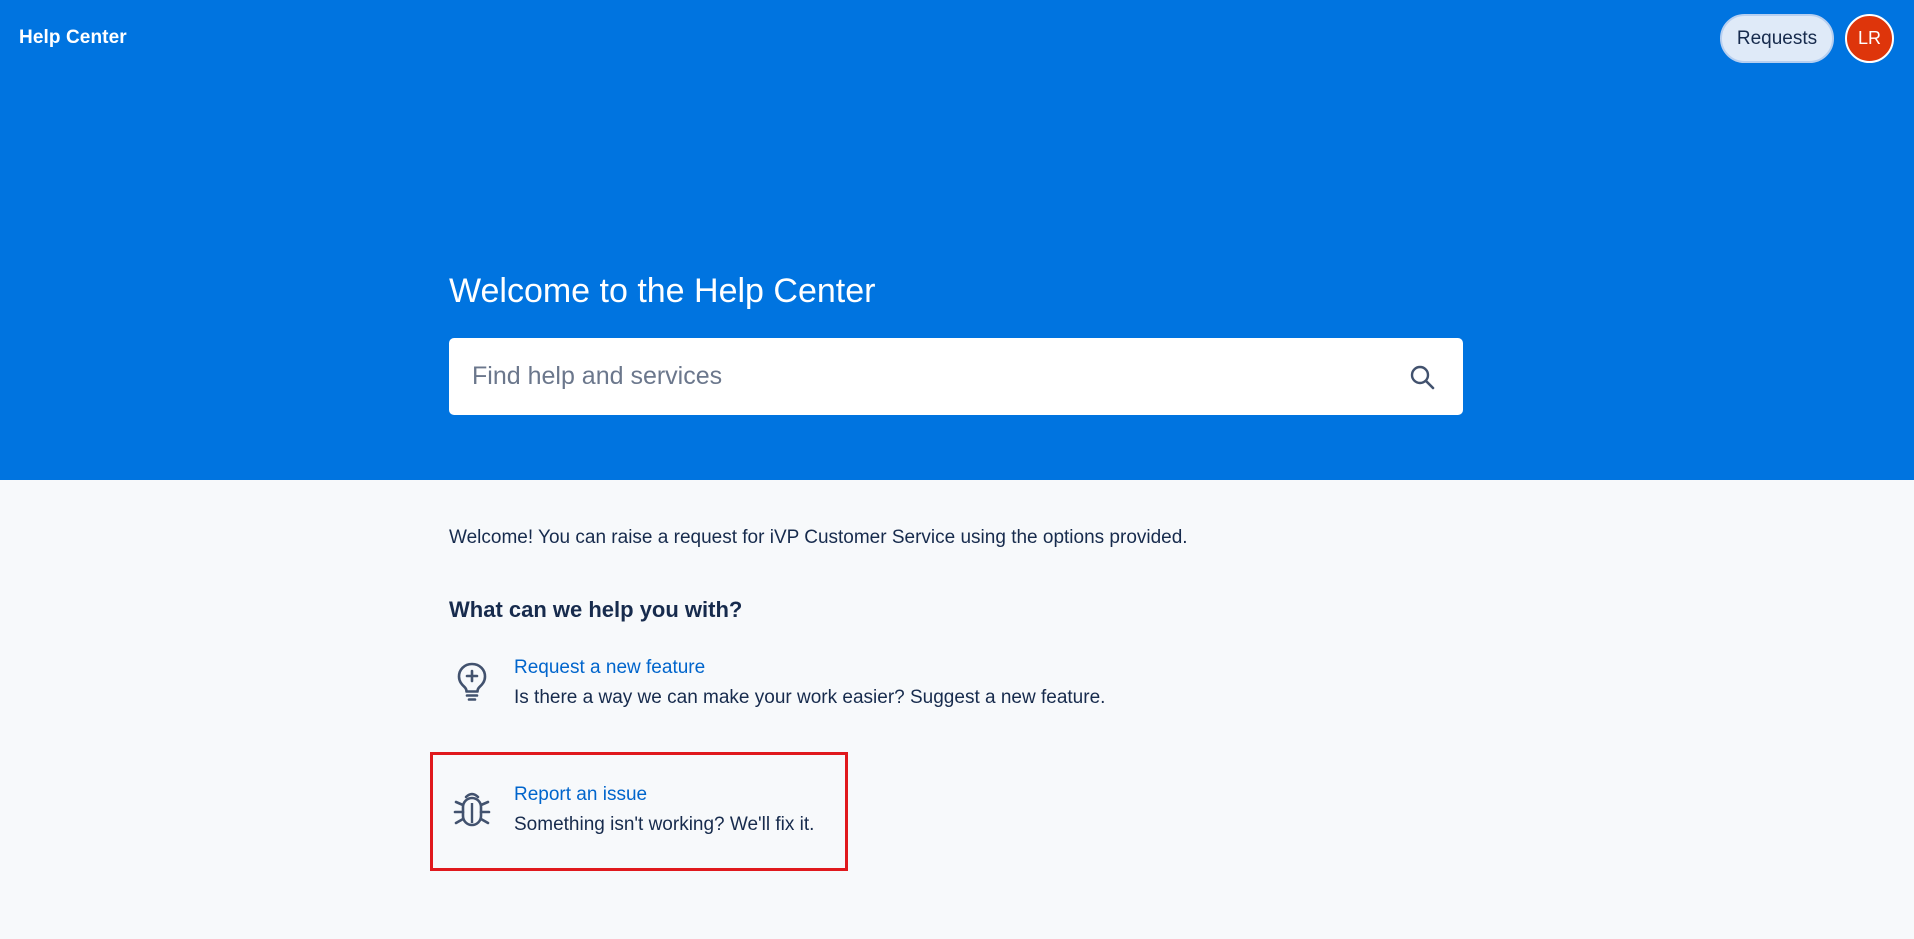  Describe the element at coordinates (472, 682) in the screenshot. I see `lightbulb-icon` at that location.